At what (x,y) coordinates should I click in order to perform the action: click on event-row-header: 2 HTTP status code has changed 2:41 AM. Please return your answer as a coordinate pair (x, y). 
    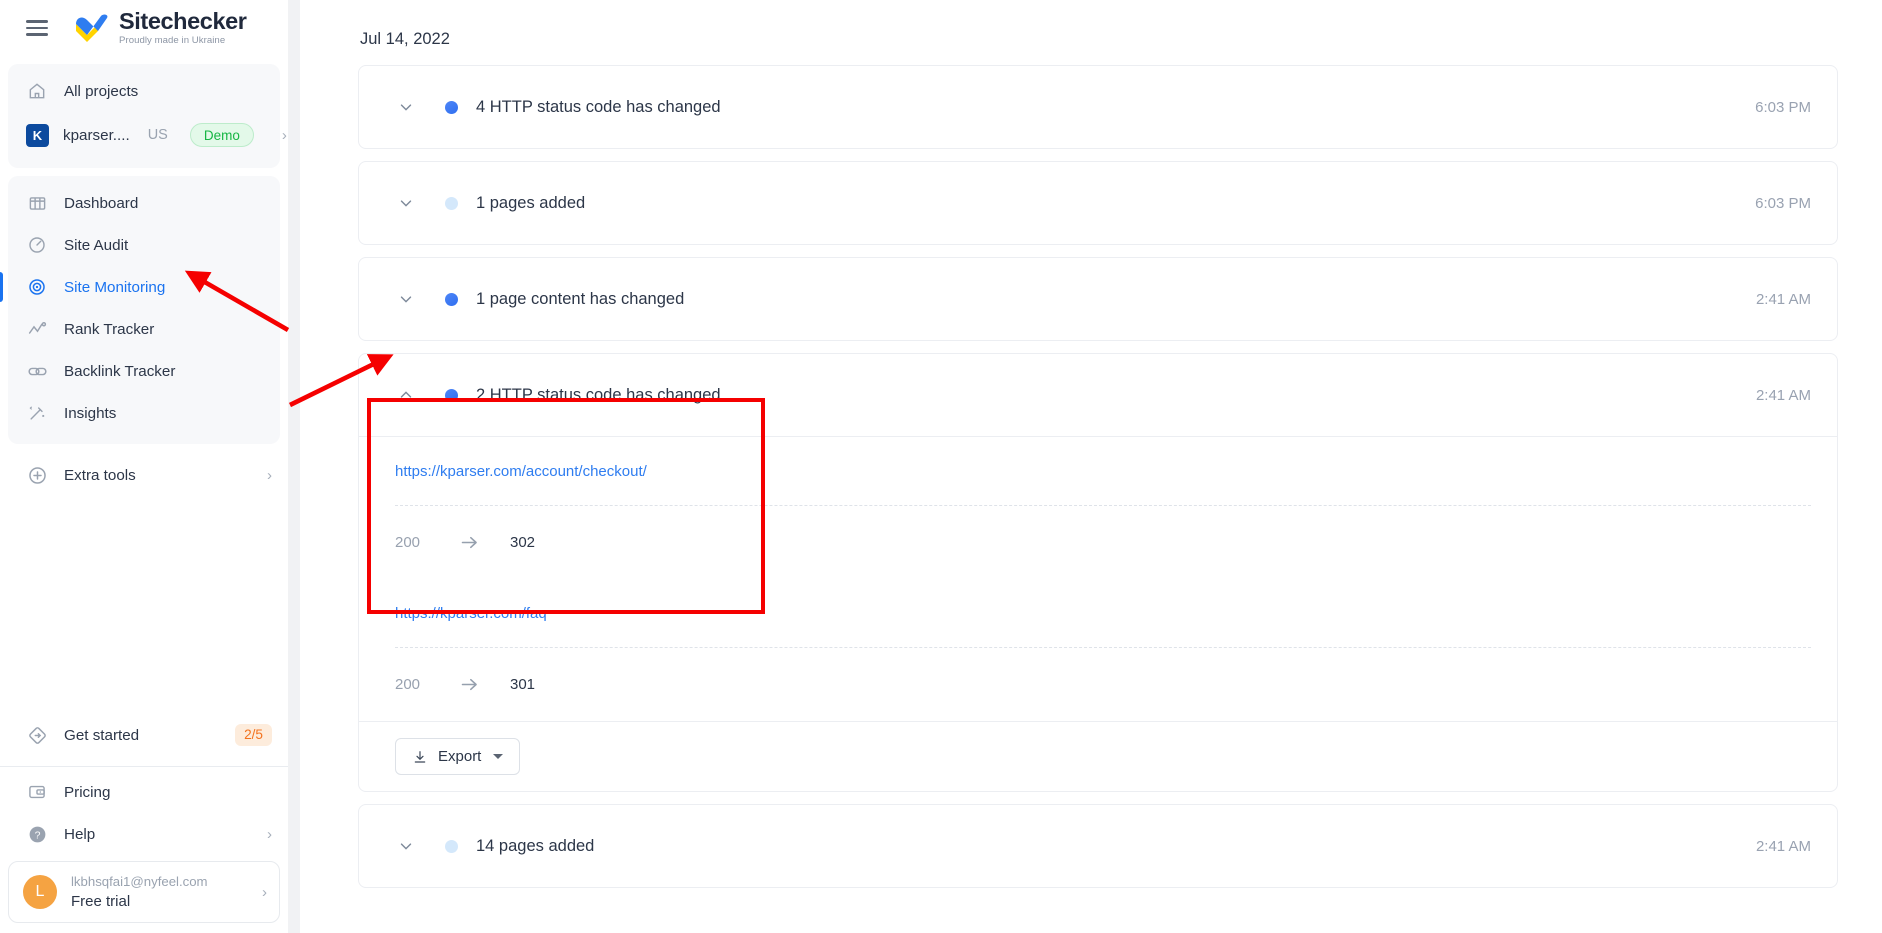
    Looking at the image, I should click on (1098, 395).